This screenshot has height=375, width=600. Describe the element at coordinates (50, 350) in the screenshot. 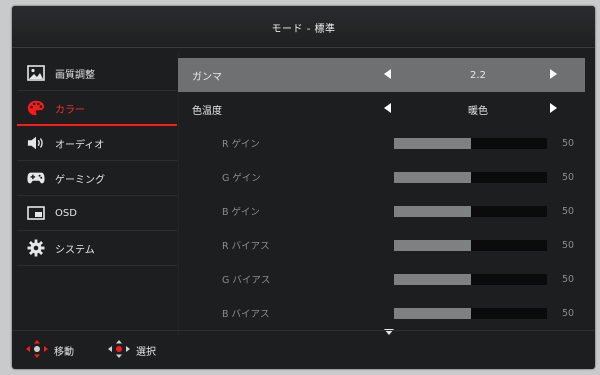

I see `footer-move: 移動` at that location.